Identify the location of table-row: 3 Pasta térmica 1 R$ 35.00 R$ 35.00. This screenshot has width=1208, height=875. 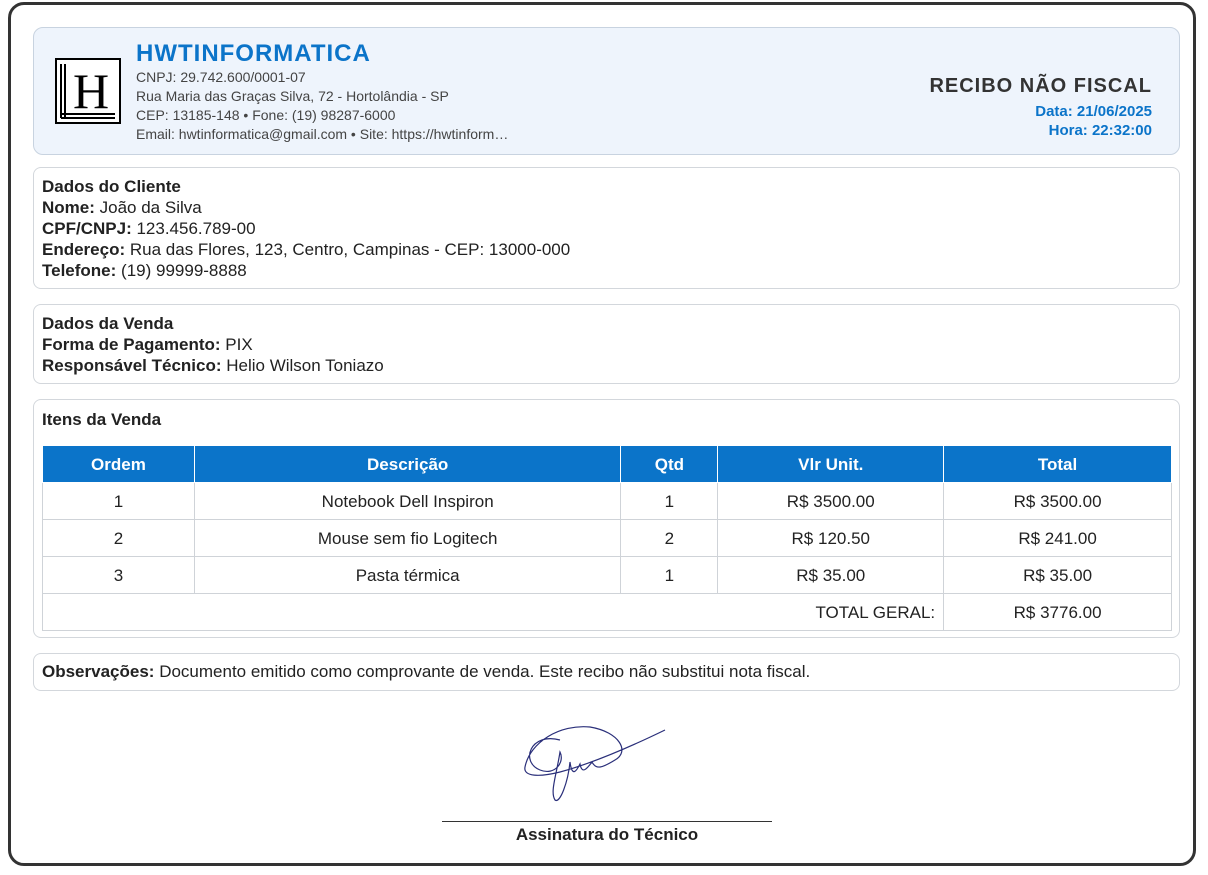
(607, 575).